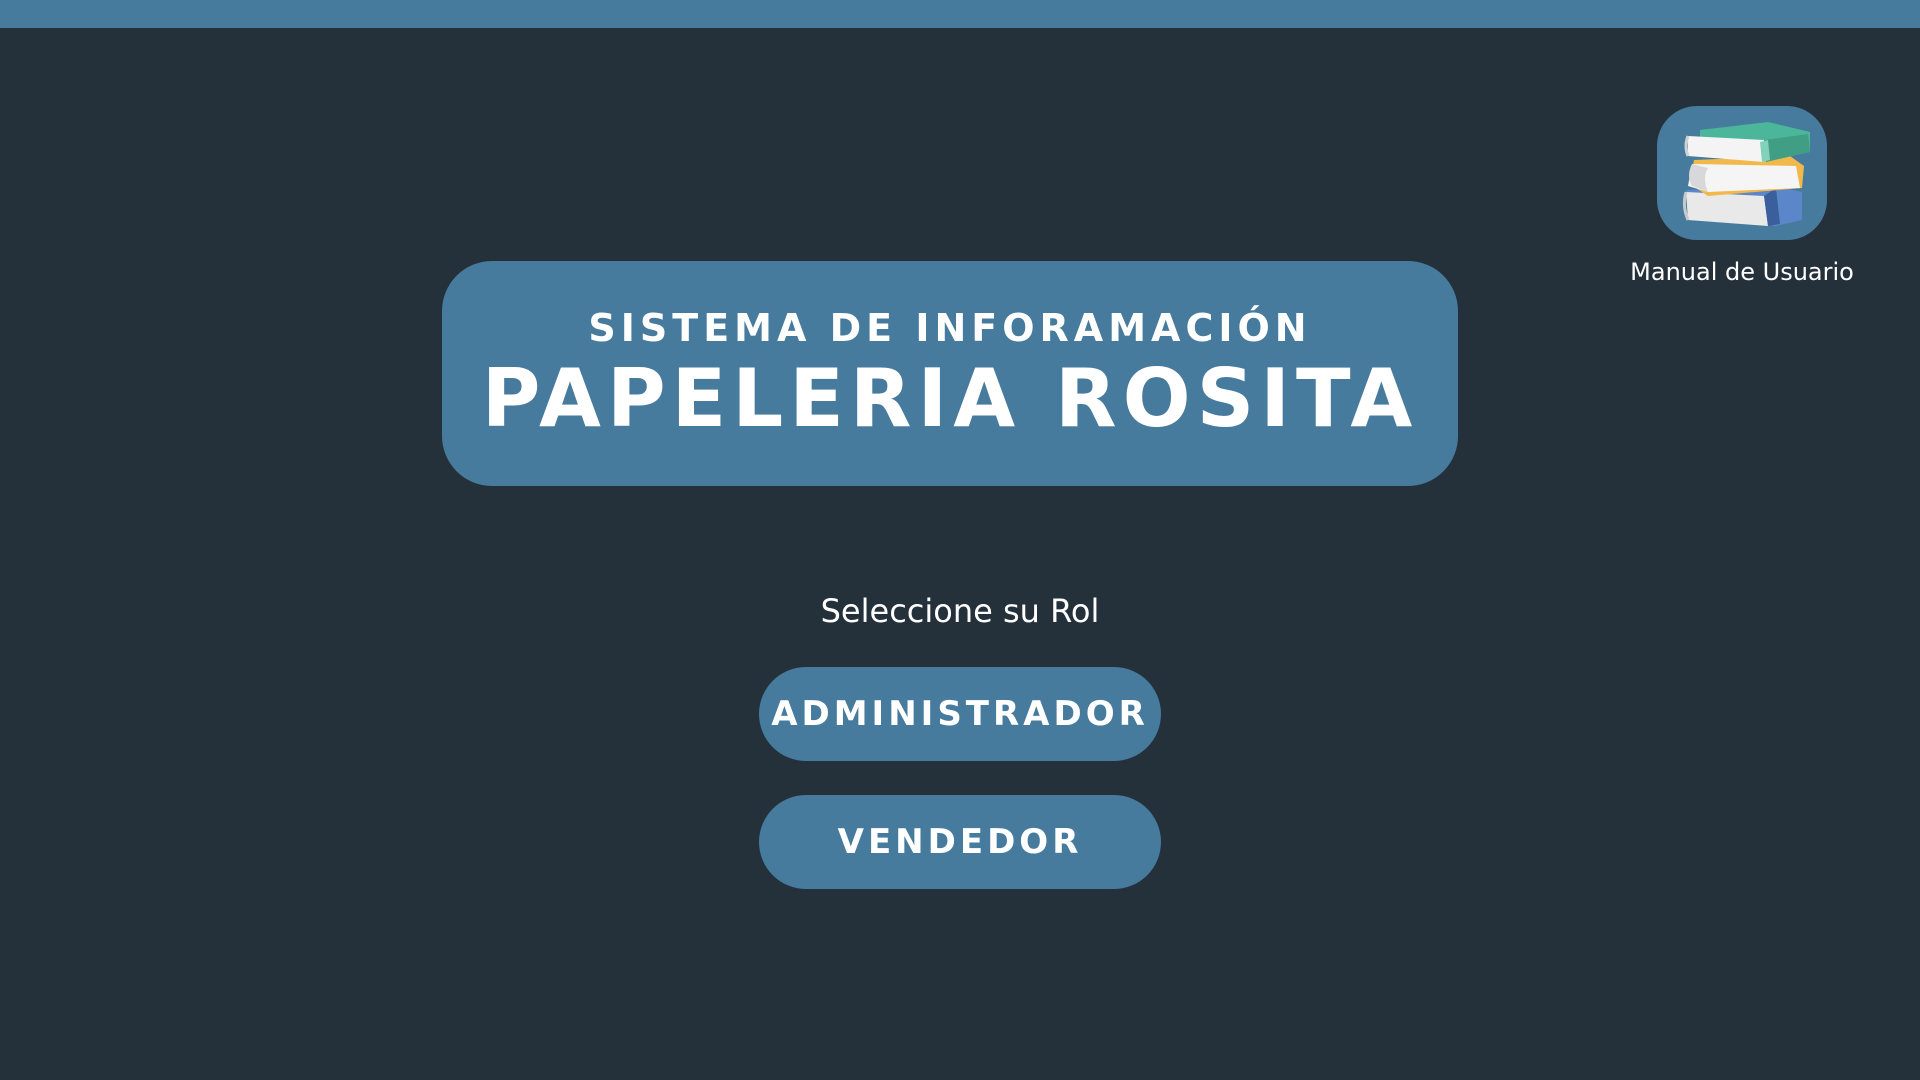 This screenshot has height=1080, width=1920. I want to click on top-accent-bar, so click(960, 14).